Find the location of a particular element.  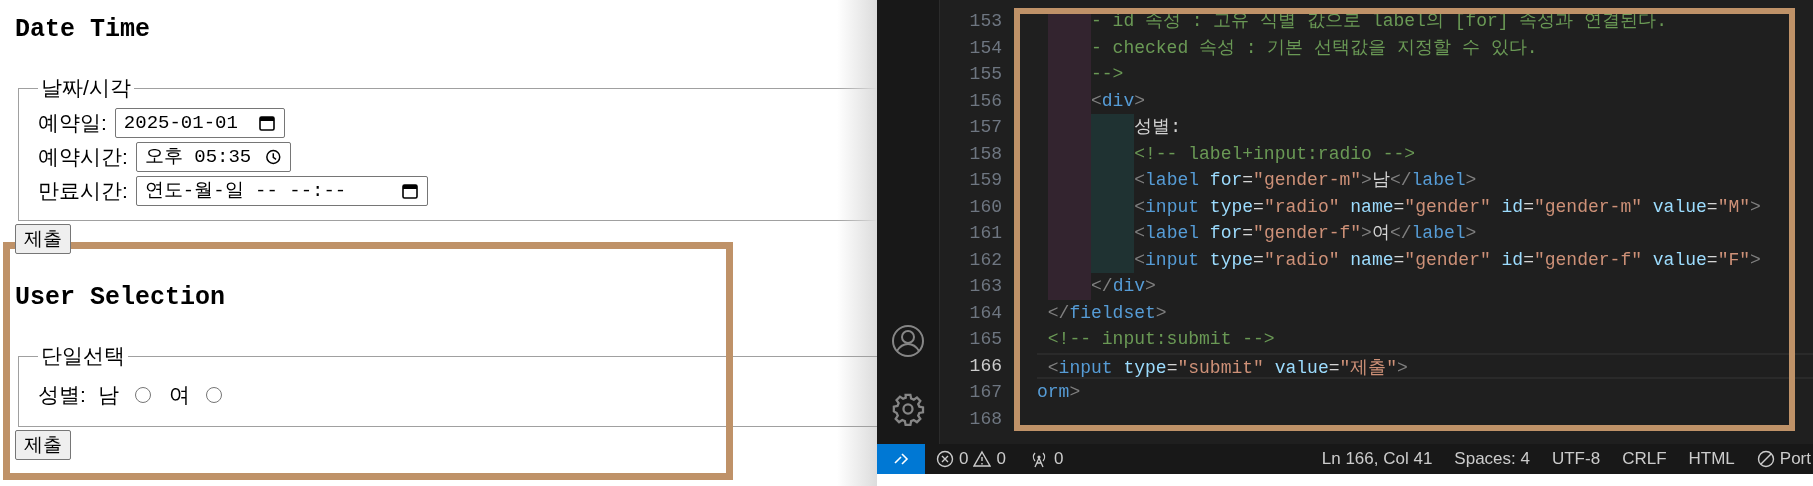

line-number: 164 is located at coordinates (985, 313).